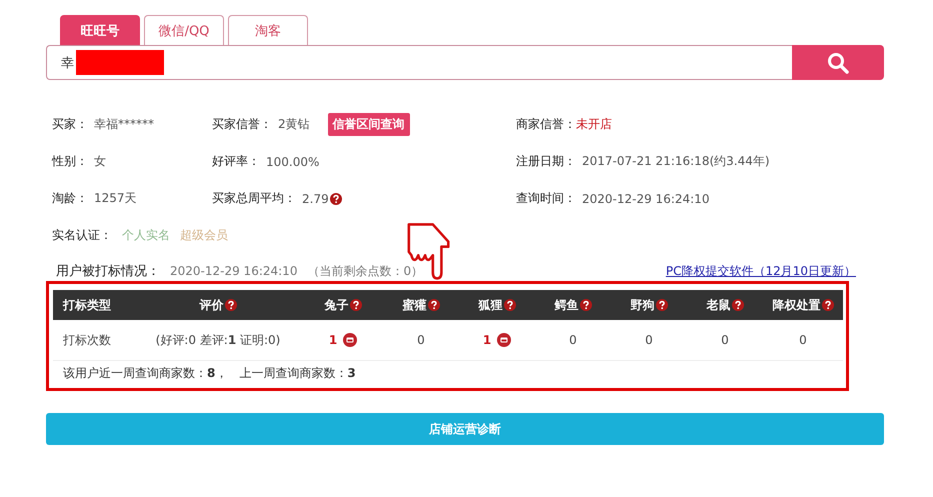  I want to click on table-cell: (好评:0 差评:1 证明:0), so click(218, 340).